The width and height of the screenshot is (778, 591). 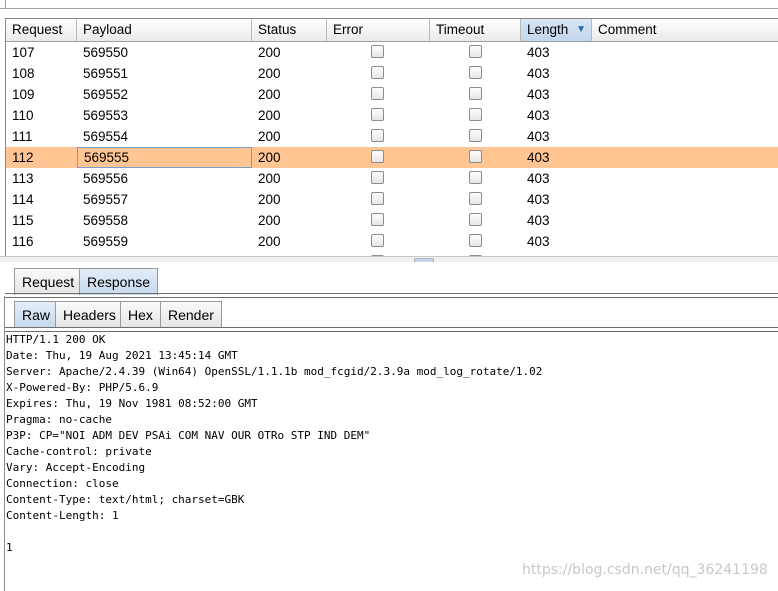 What do you see at coordinates (164, 30) in the screenshot?
I see `column-header-payload: Payload` at bounding box center [164, 30].